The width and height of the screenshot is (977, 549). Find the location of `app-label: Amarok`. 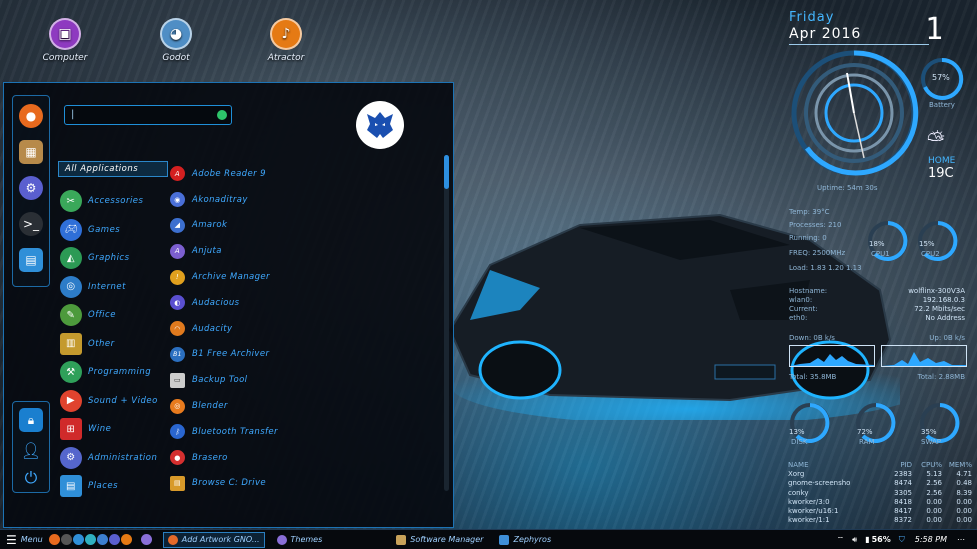

app-label: Amarok is located at coordinates (210, 225).